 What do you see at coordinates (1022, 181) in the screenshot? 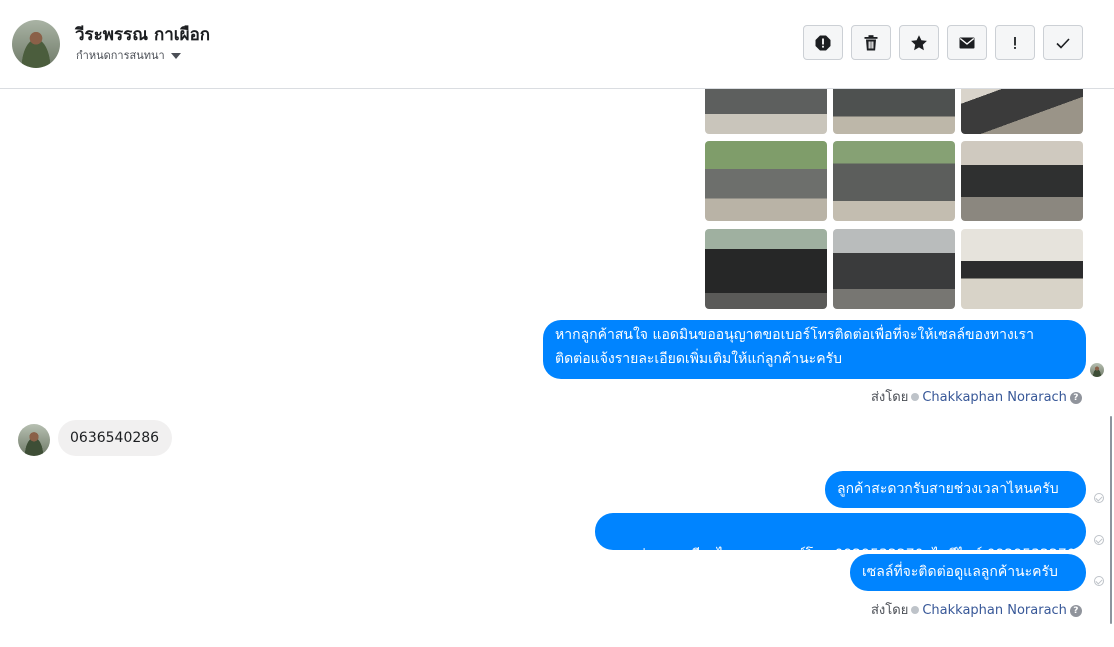
I see `car-photo-dashboard` at bounding box center [1022, 181].